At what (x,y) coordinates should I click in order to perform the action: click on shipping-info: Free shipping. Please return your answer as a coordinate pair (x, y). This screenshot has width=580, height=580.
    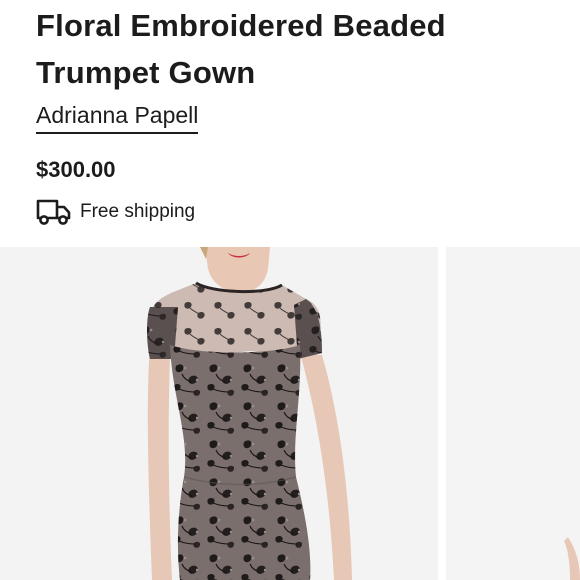
    Looking at the image, I should click on (115, 212).